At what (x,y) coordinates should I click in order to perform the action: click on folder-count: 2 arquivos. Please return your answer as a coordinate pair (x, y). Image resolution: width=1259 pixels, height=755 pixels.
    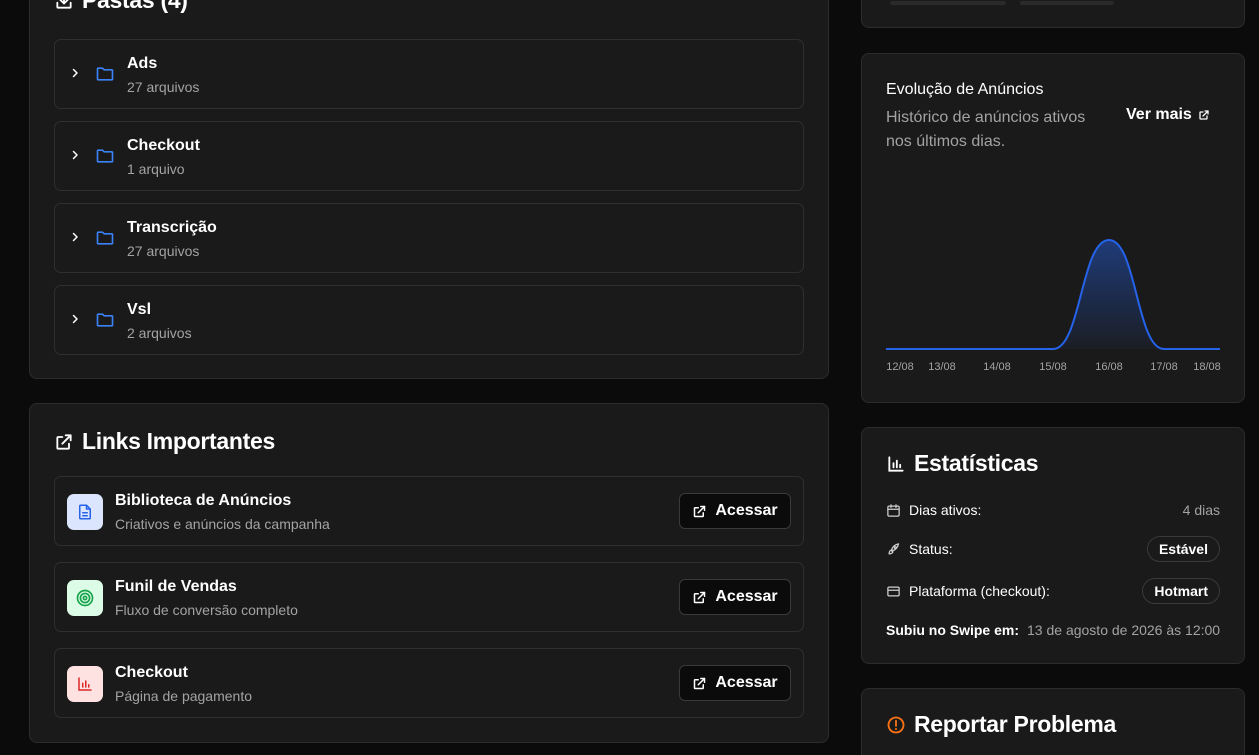
    Looking at the image, I should click on (159, 333).